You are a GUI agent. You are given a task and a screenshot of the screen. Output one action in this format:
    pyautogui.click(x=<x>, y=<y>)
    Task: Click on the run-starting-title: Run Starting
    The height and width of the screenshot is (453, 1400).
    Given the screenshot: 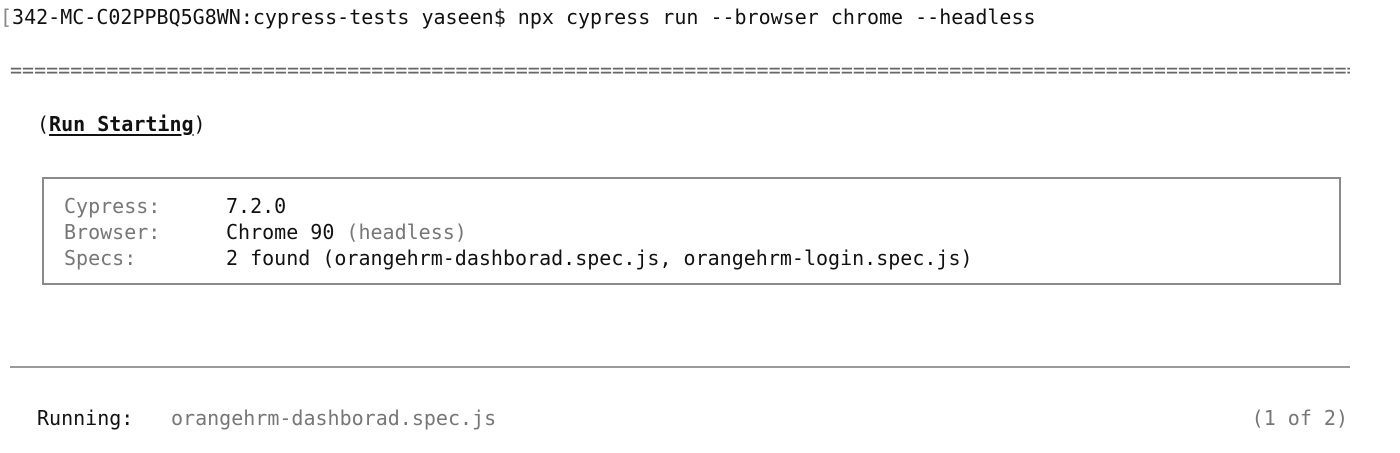 What is the action you would take?
    pyautogui.click(x=121, y=124)
    